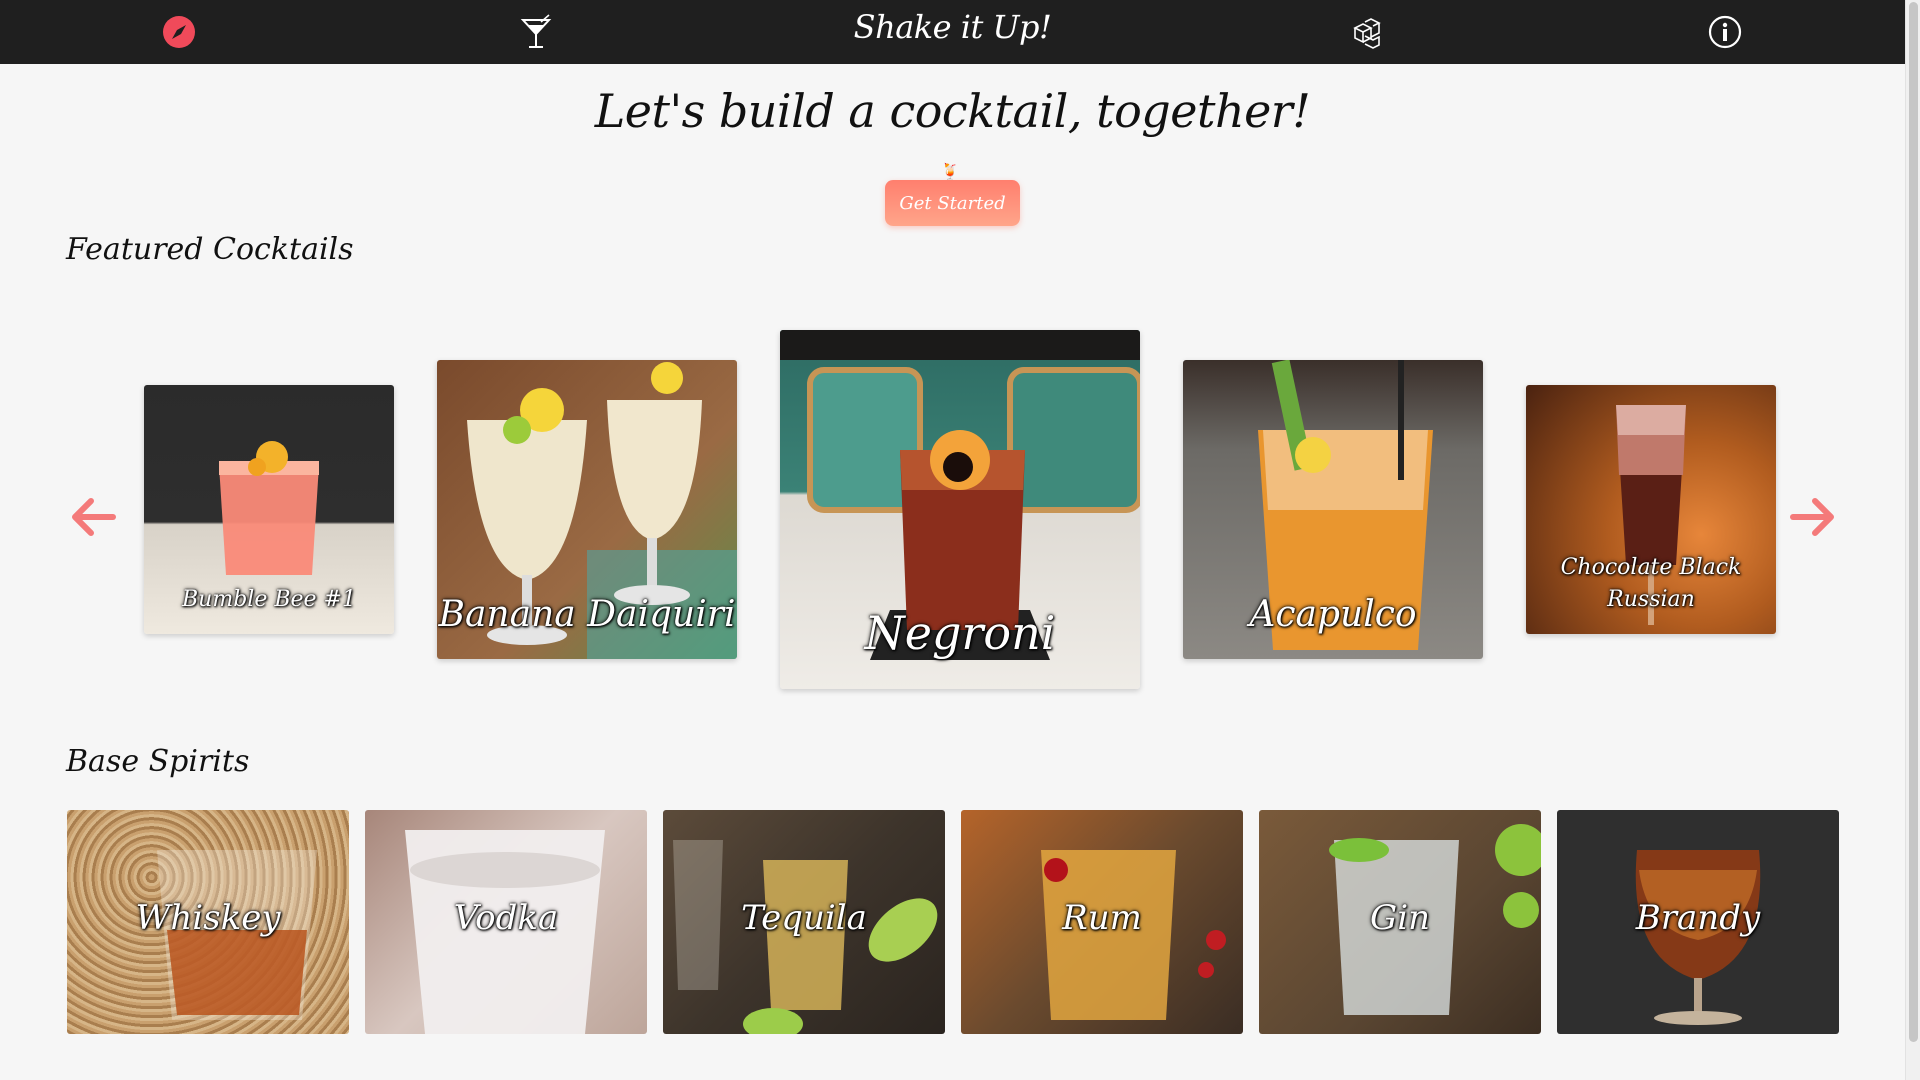 The width and height of the screenshot is (1920, 1080). What do you see at coordinates (1102, 918) in the screenshot?
I see `spirit-name: Rum` at bounding box center [1102, 918].